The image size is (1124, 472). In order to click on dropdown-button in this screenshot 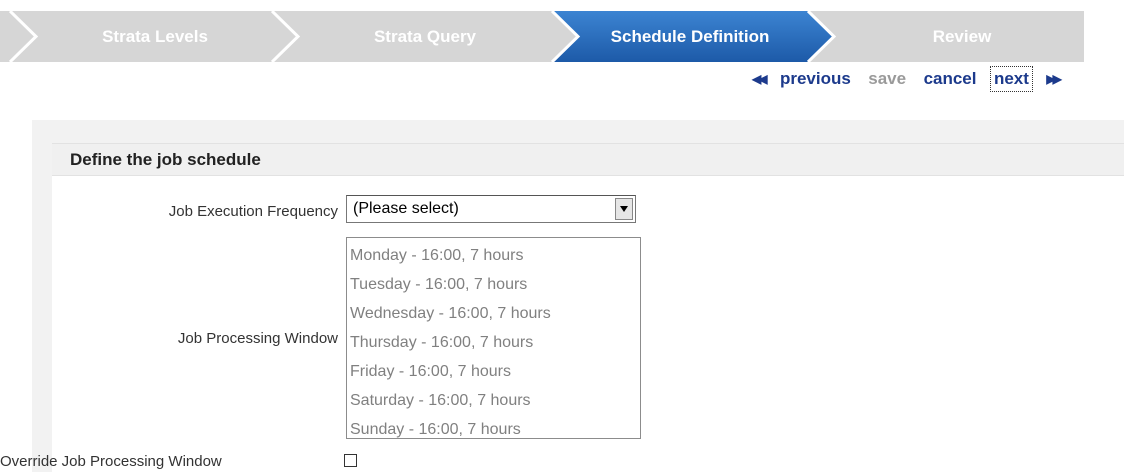, I will do `click(624, 209)`.